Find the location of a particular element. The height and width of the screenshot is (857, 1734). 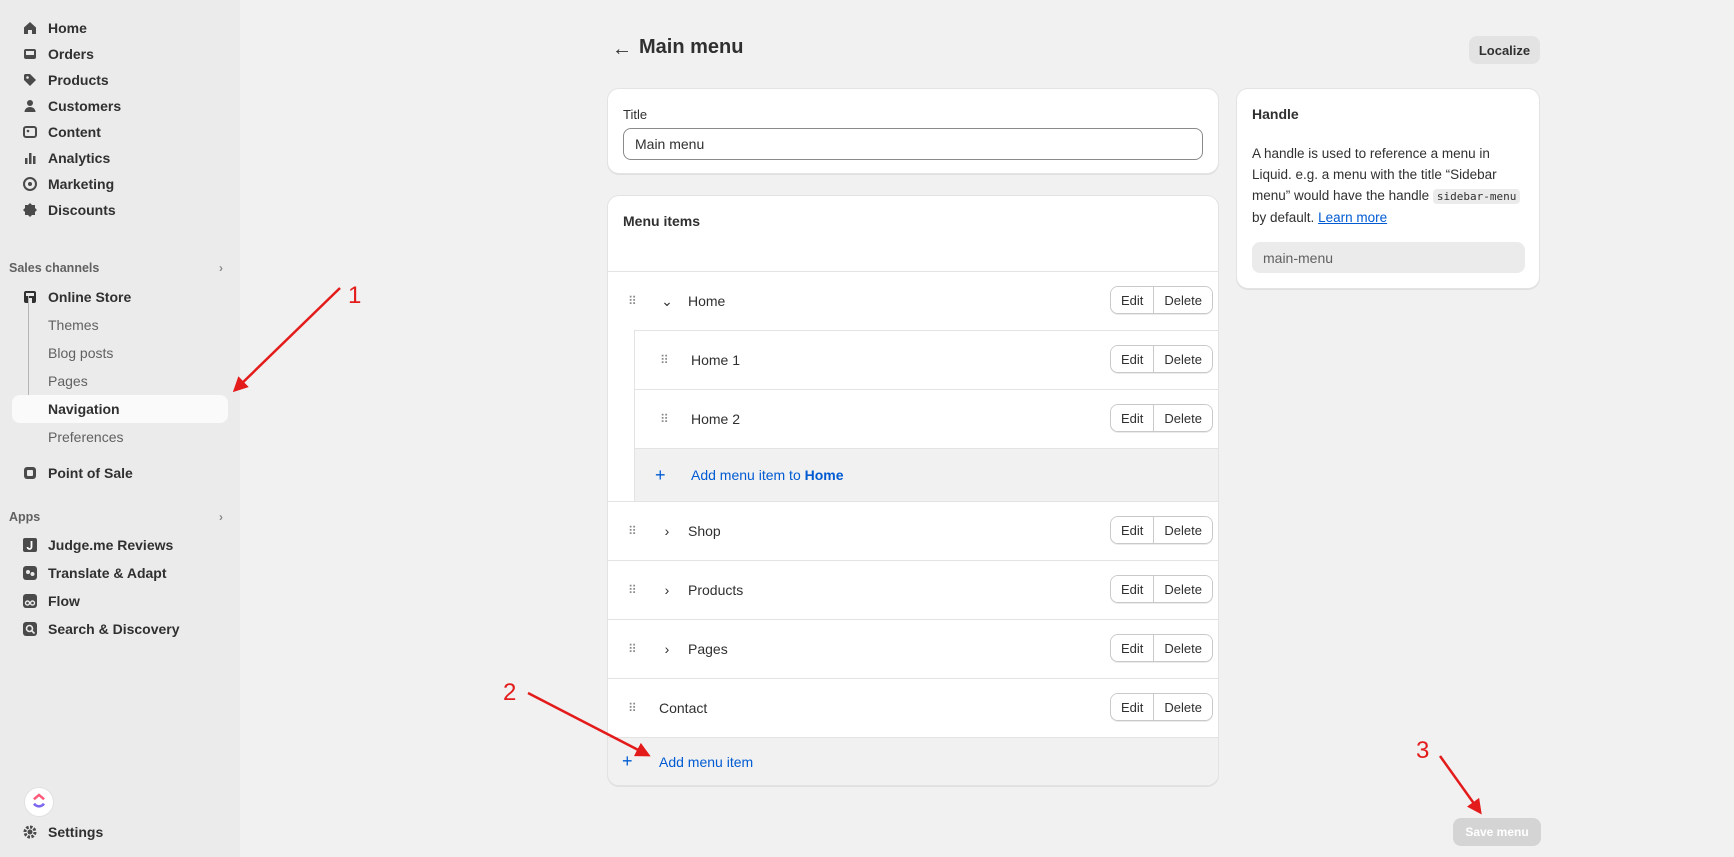

menu-item-name: Home 2 is located at coordinates (716, 419).